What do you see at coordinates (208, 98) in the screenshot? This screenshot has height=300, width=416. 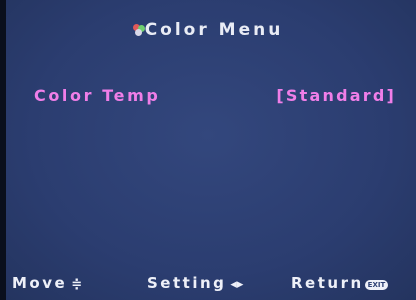 I see `menu-item-color-temp: Color Temp [Standard]` at bounding box center [208, 98].